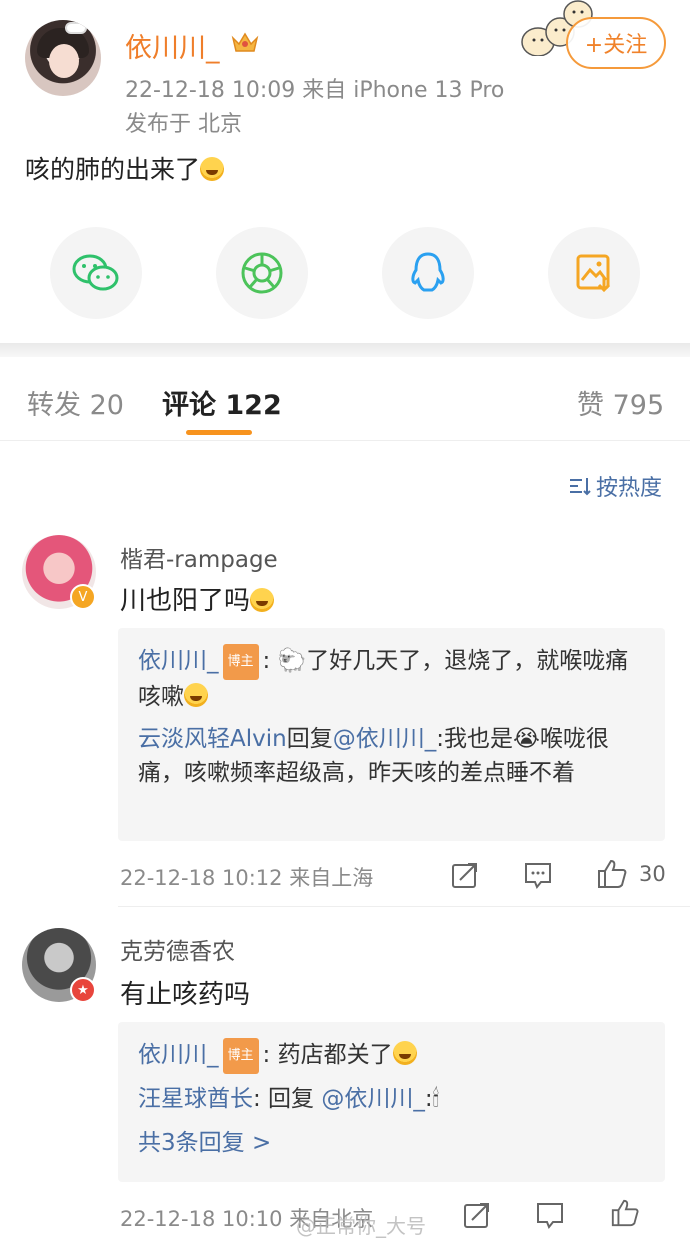  I want to click on tabs-divider, so click(345, 440).